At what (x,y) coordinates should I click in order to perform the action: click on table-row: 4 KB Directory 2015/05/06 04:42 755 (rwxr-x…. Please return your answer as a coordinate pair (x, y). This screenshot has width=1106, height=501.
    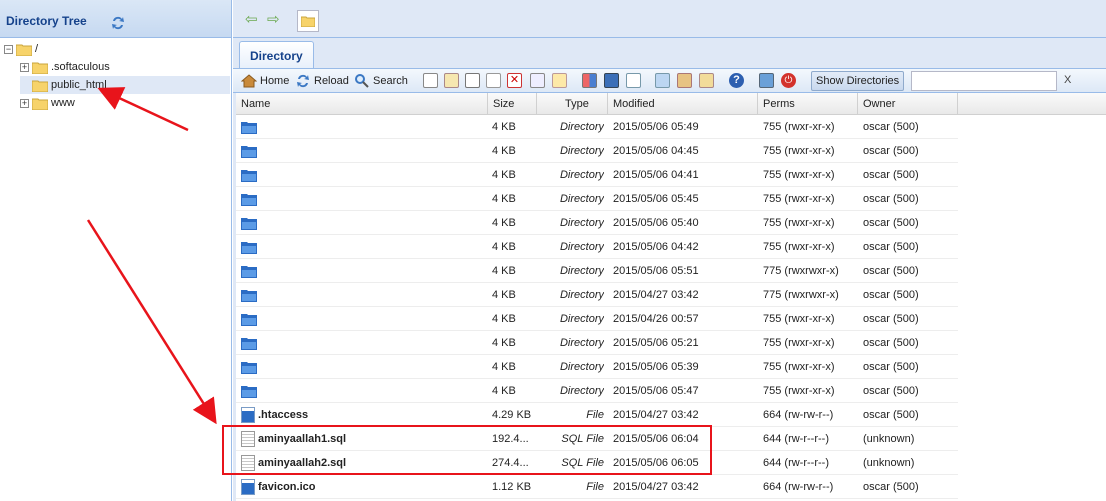
    Looking at the image, I should click on (597, 247).